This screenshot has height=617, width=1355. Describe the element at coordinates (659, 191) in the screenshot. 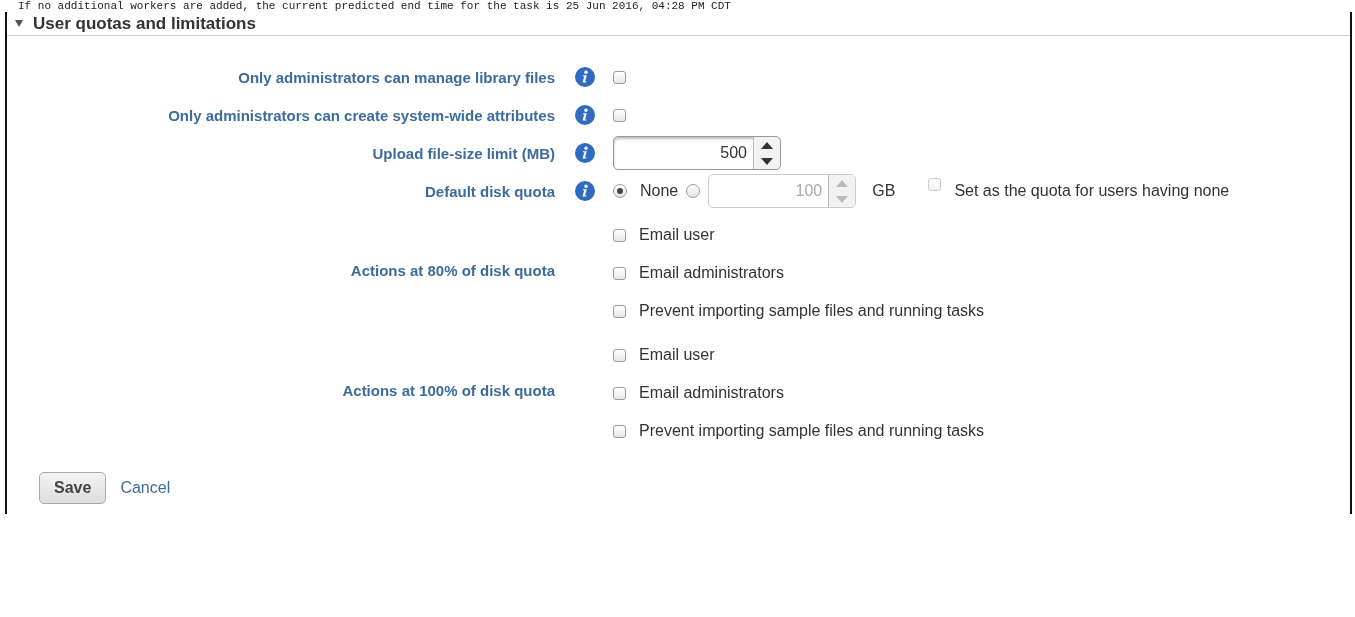

I see `radio-label: None` at that location.